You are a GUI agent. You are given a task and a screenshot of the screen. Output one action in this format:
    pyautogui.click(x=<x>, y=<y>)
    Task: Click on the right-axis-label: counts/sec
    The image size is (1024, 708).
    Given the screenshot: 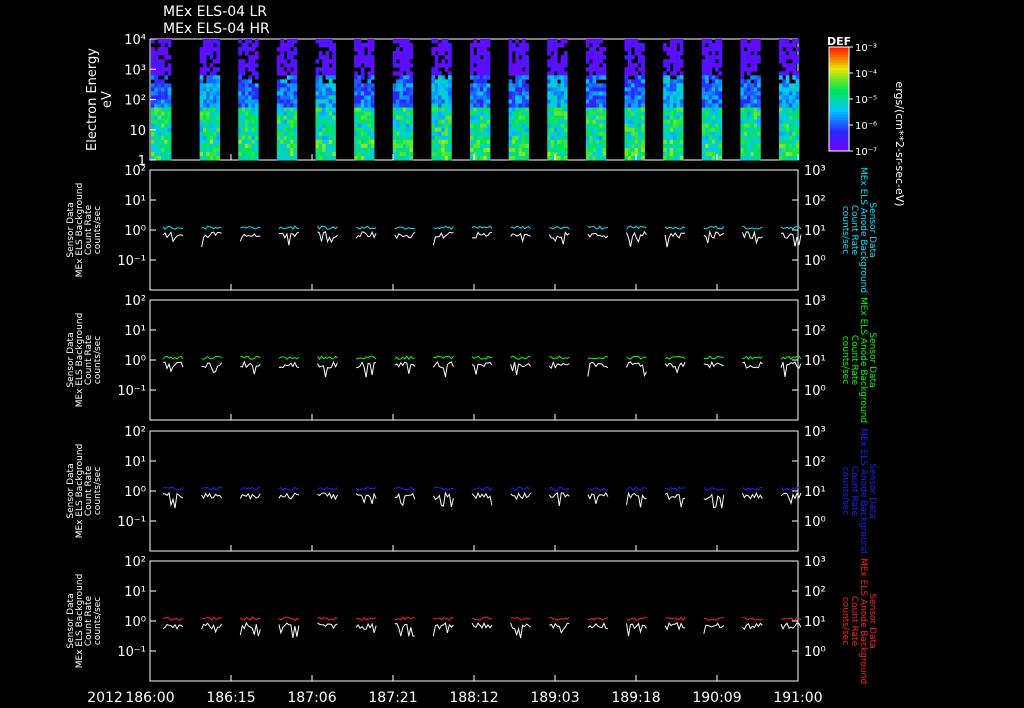 What is the action you would take?
    pyautogui.click(x=845, y=621)
    